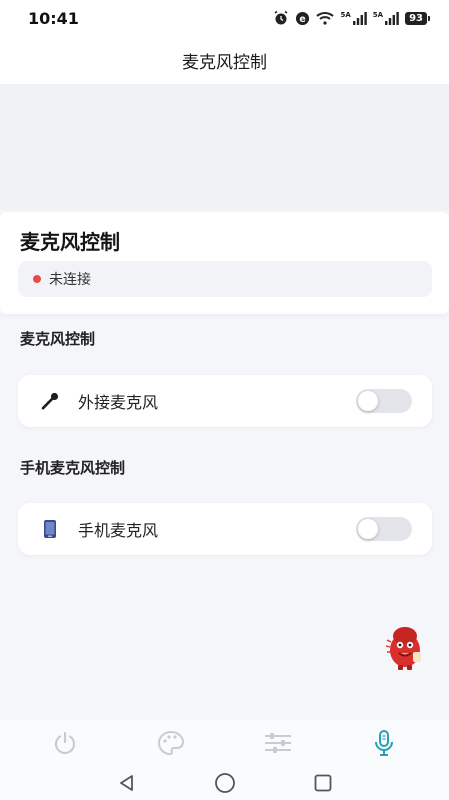  I want to click on svg-text: e, so click(303, 18).